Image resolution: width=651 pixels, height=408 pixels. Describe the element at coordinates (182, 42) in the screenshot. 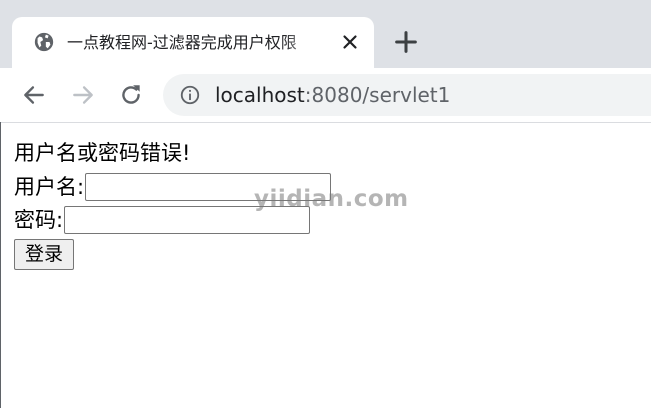

I see `tab-title: 一点教程网-过滤器完成用户权限` at that location.